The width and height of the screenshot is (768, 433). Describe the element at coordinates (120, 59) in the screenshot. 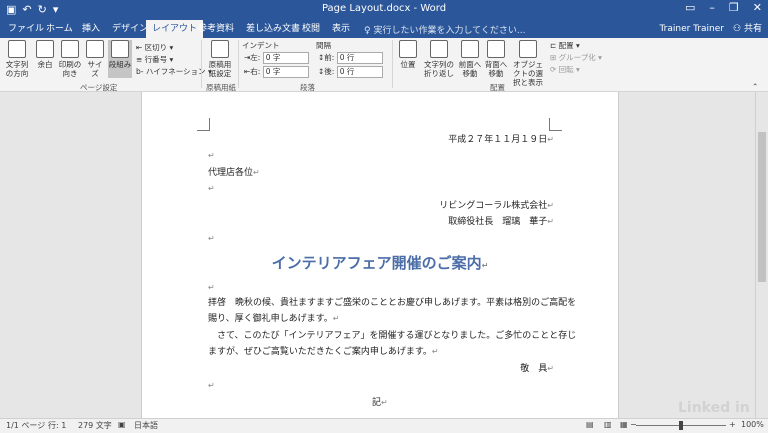

I see `columns-button: 段組み` at that location.